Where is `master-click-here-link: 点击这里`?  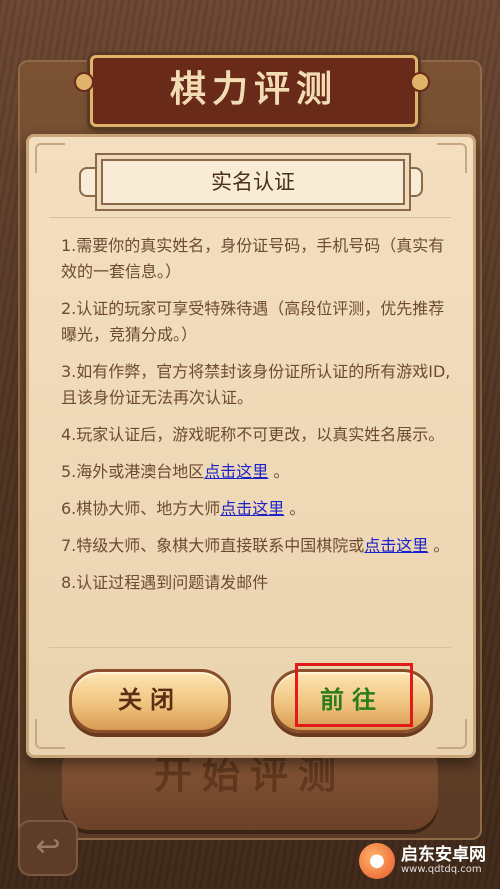 master-click-here-link: 点击这里 is located at coordinates (252, 508).